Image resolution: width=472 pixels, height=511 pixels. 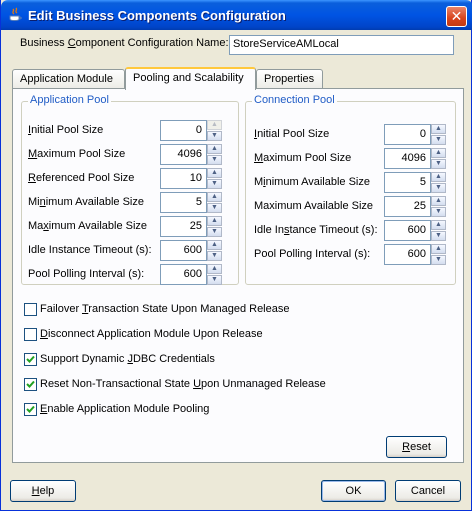 I want to click on ok-button: OK, so click(x=353, y=491).